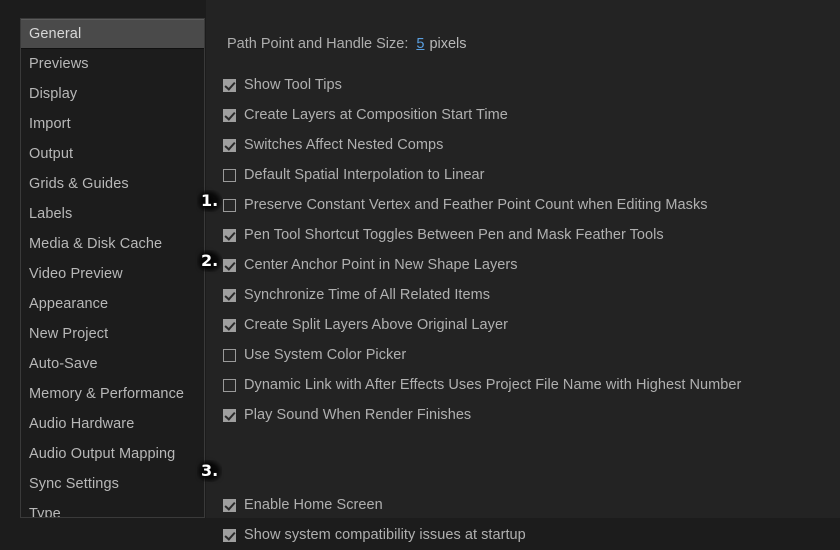 This screenshot has width=840, height=550. What do you see at coordinates (318, 44) in the screenshot?
I see `path-point-size-label: Path Point and Handle Size:` at bounding box center [318, 44].